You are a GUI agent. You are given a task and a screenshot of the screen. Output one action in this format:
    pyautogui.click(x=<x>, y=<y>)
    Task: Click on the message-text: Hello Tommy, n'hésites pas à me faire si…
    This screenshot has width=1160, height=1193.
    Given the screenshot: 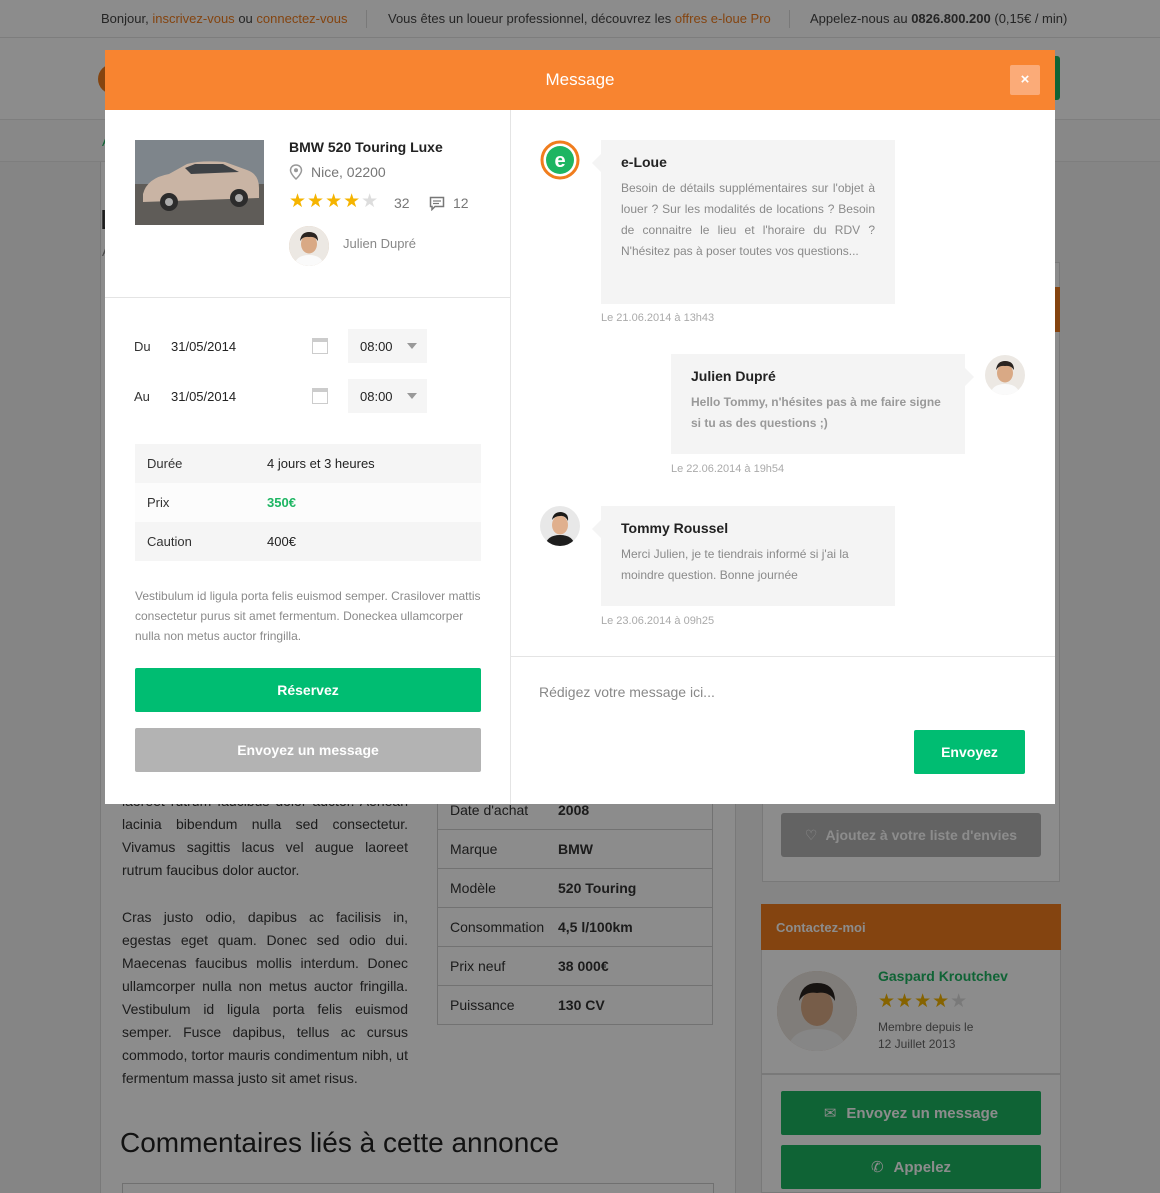 What is the action you would take?
    pyautogui.click(x=816, y=412)
    